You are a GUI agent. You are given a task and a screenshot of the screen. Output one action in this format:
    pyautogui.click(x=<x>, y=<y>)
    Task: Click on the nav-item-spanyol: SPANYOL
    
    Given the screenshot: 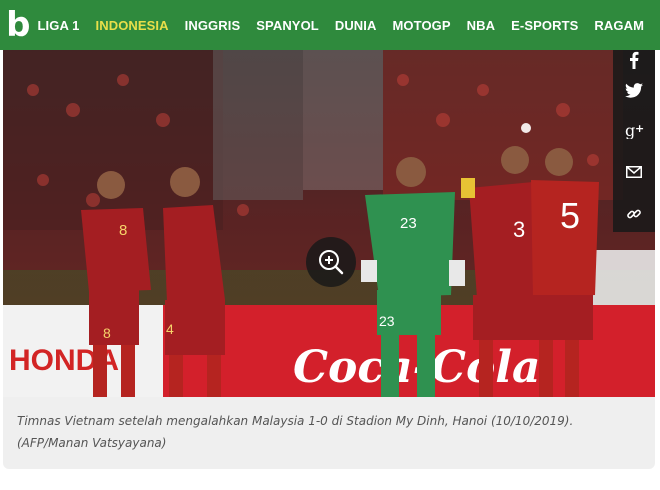 What is the action you would take?
    pyautogui.click(x=287, y=25)
    